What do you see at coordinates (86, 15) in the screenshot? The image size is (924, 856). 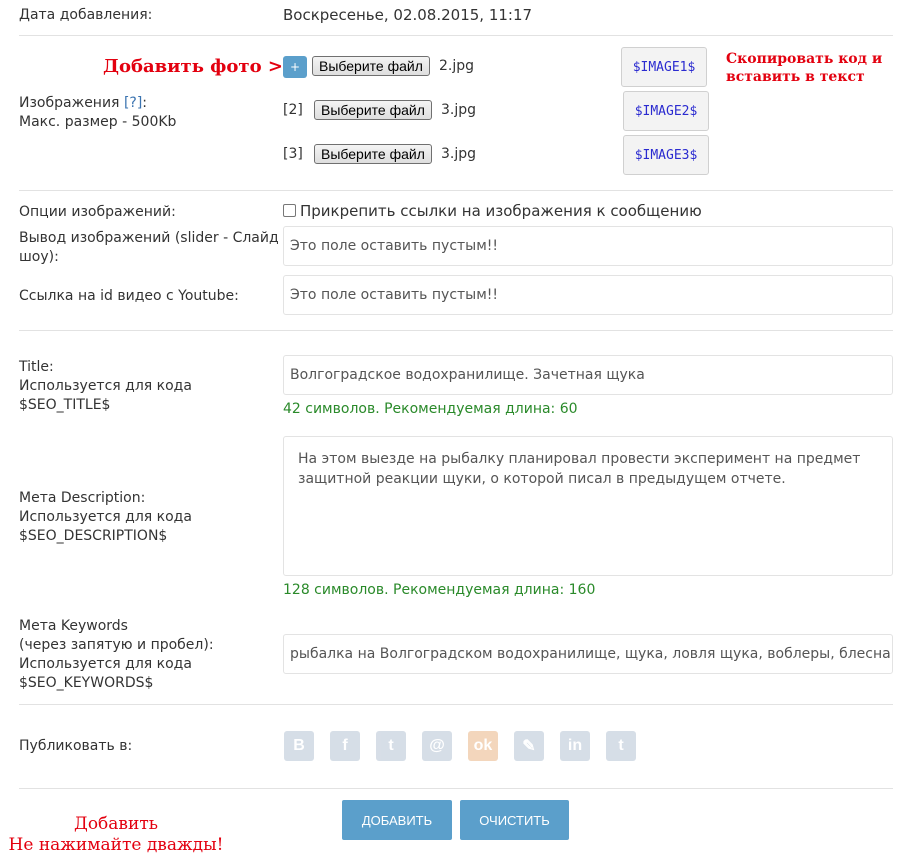 I see `date-label: Дата добавления:` at bounding box center [86, 15].